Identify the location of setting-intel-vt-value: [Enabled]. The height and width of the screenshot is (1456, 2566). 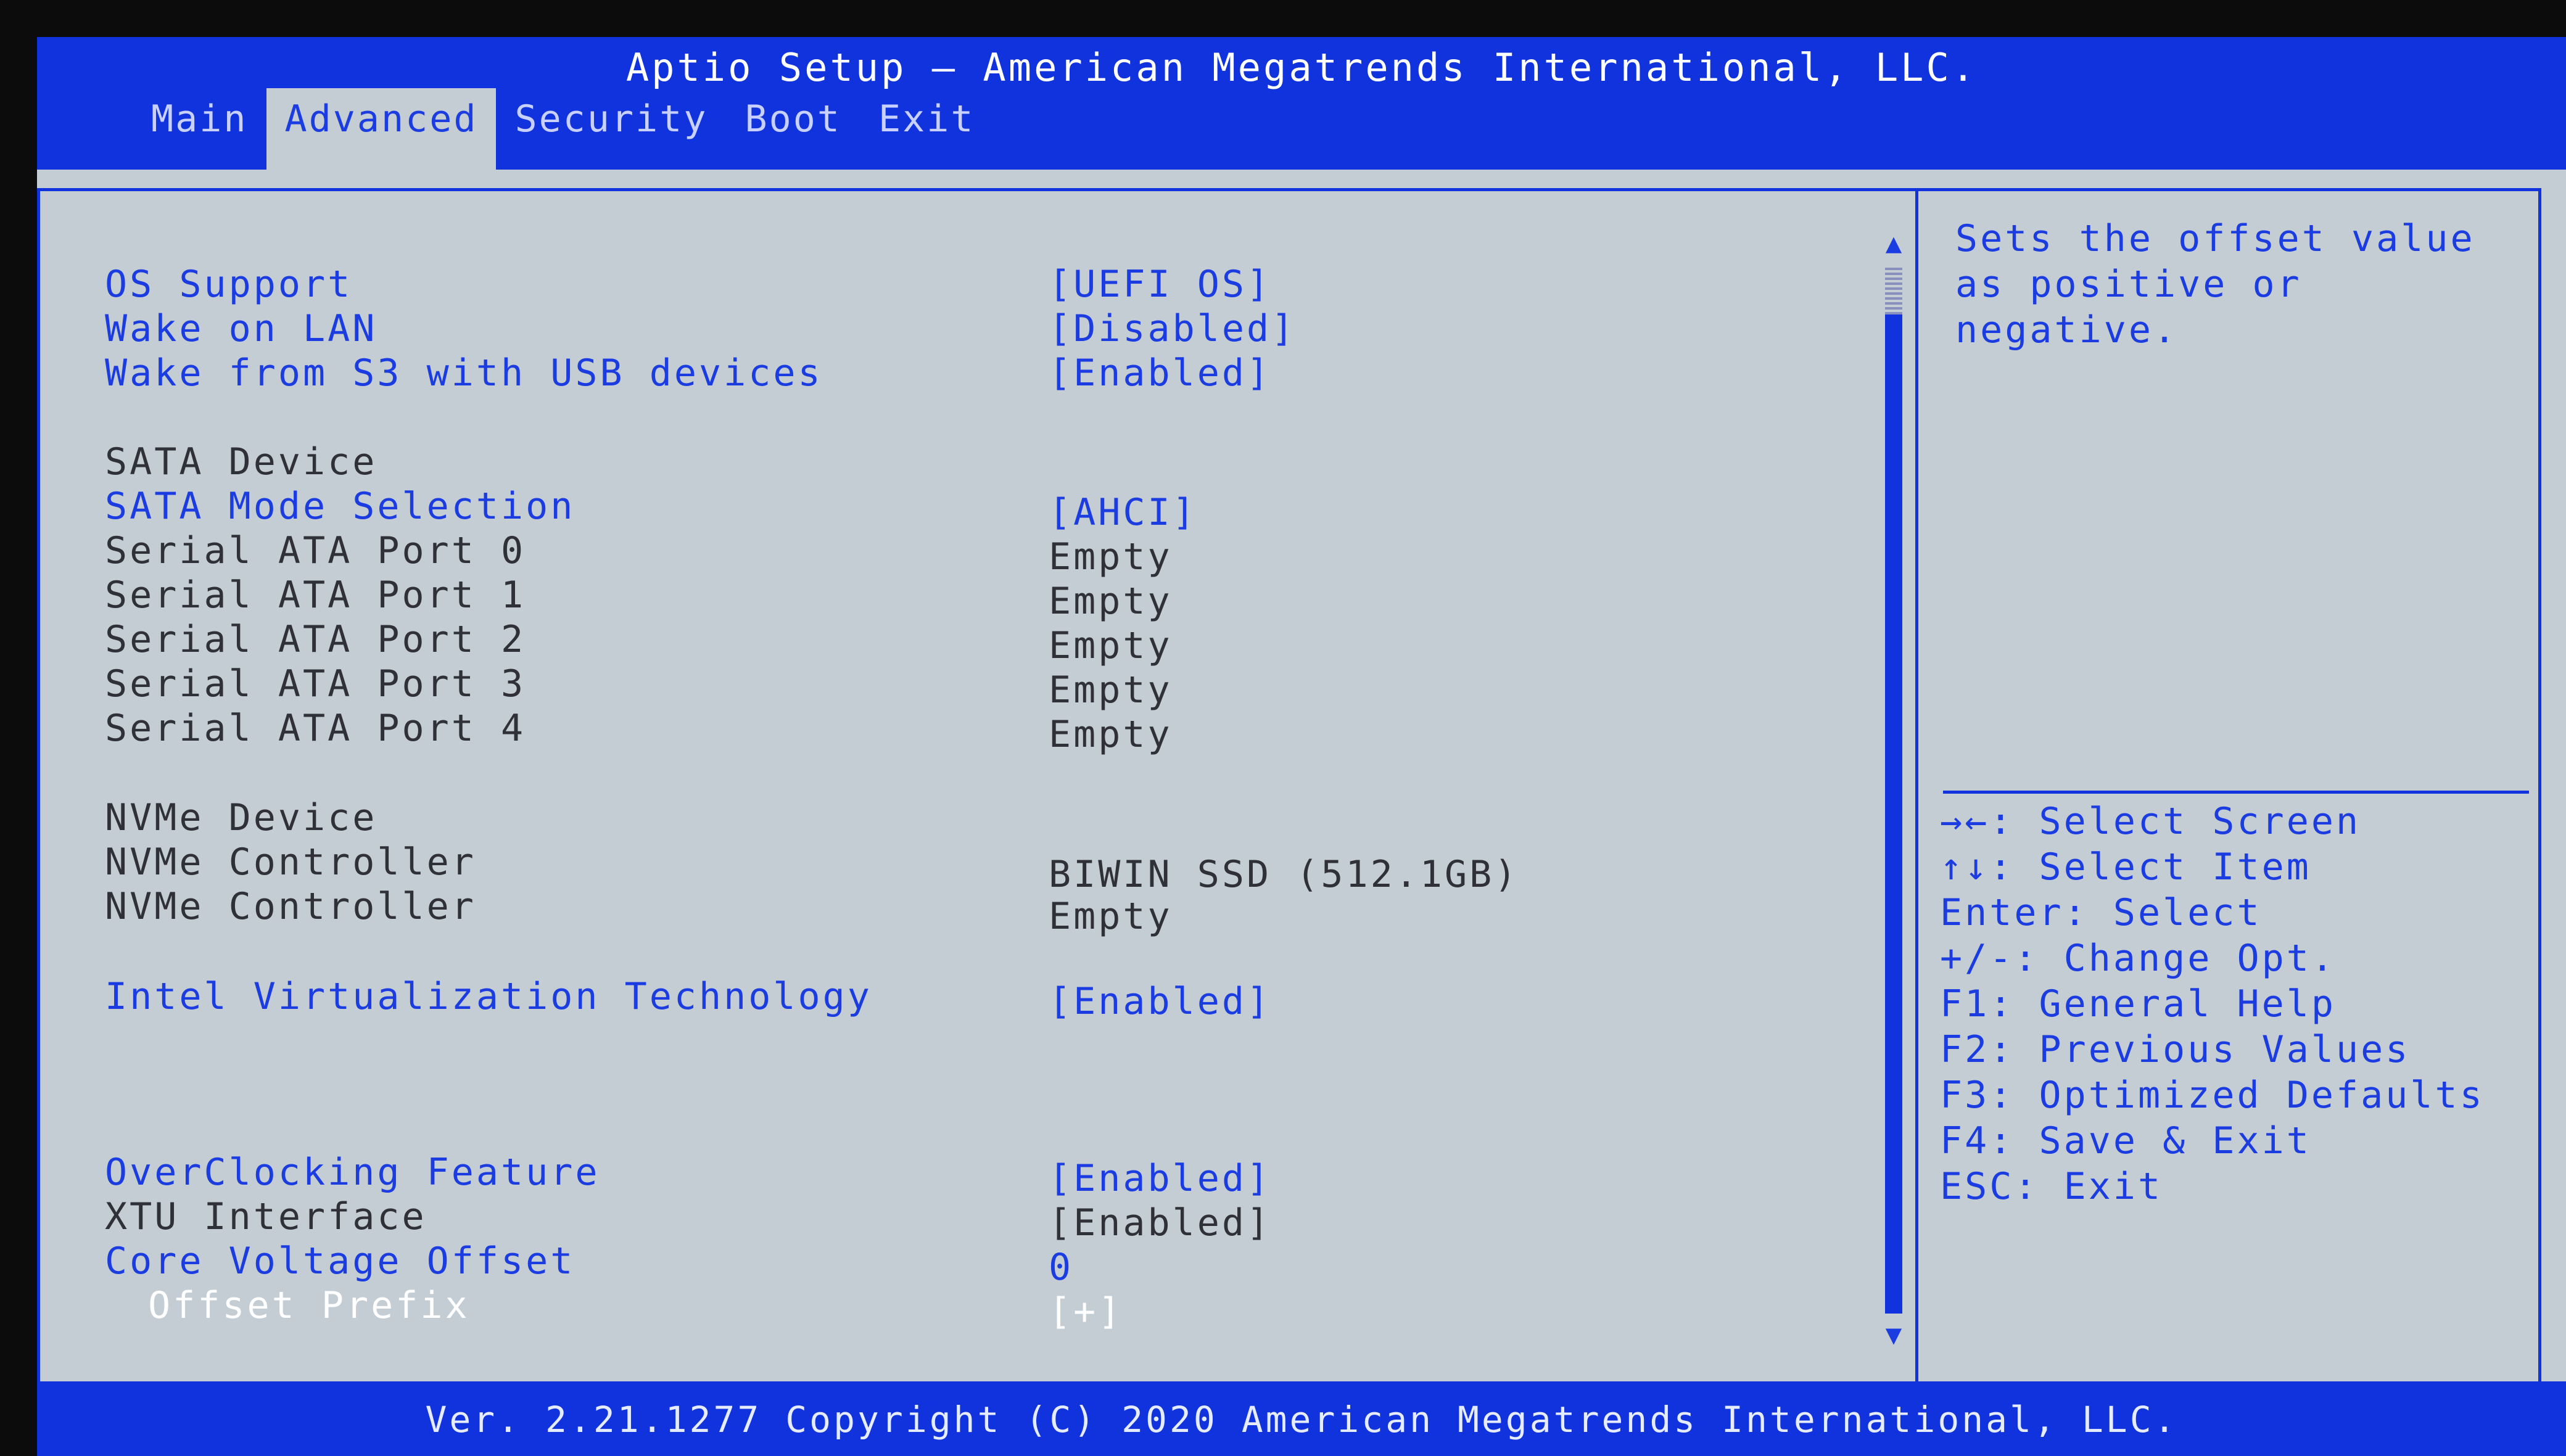
(1160, 1001).